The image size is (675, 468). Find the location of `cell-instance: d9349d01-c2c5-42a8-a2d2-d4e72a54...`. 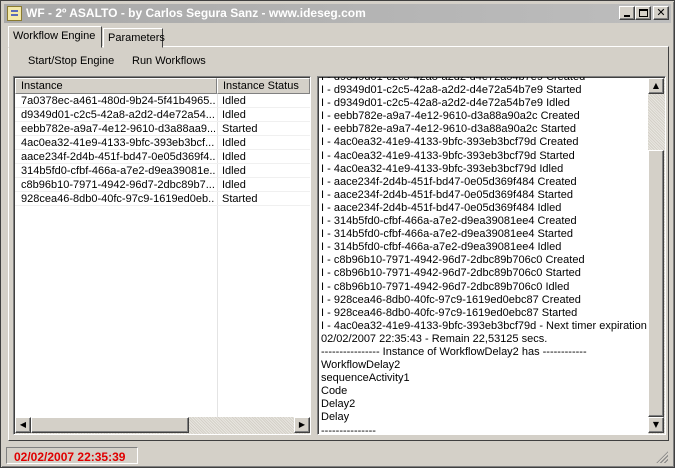

cell-instance: d9349d01-c2c5-42a8-a2d2-d4e72a54... is located at coordinates (118, 115).